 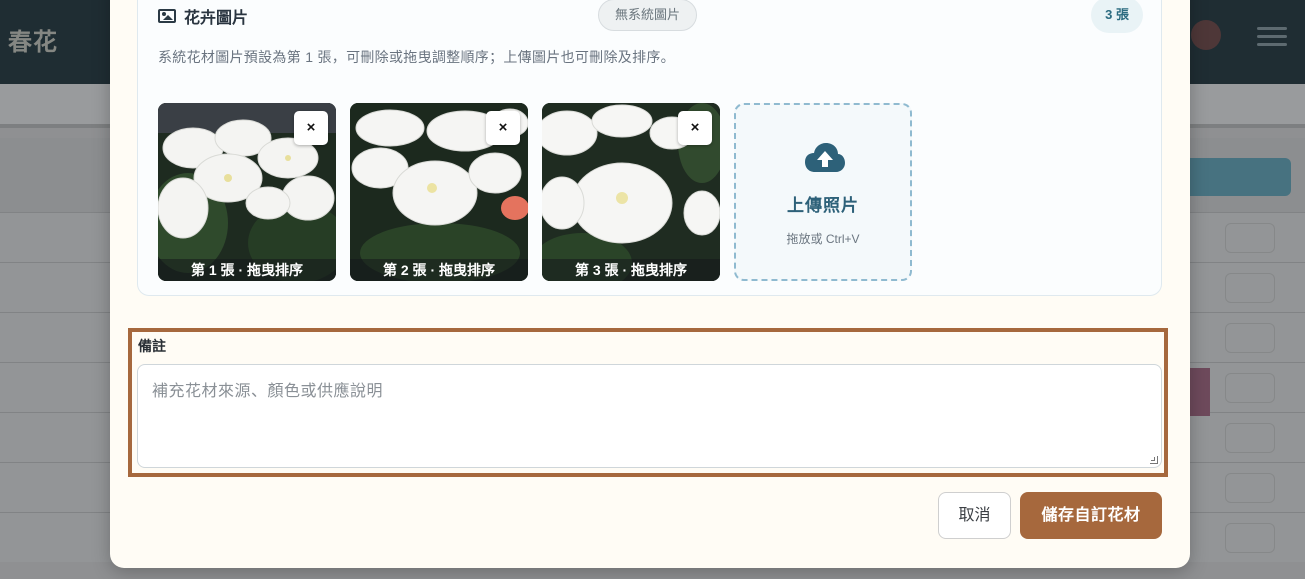 What do you see at coordinates (825, 157) in the screenshot?
I see `cloud-upload-icon` at bounding box center [825, 157].